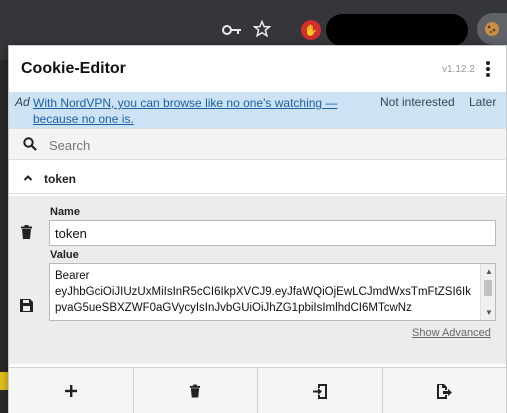  I want to click on redacted-extensions, so click(397, 30).